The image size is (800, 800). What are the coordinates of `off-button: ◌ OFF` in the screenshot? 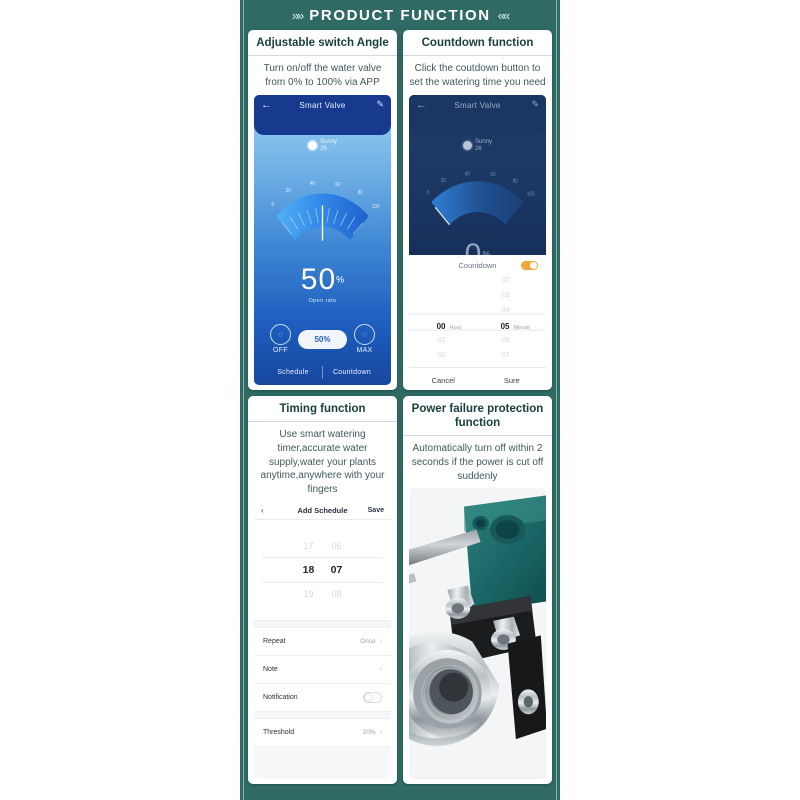 It's located at (280, 339).